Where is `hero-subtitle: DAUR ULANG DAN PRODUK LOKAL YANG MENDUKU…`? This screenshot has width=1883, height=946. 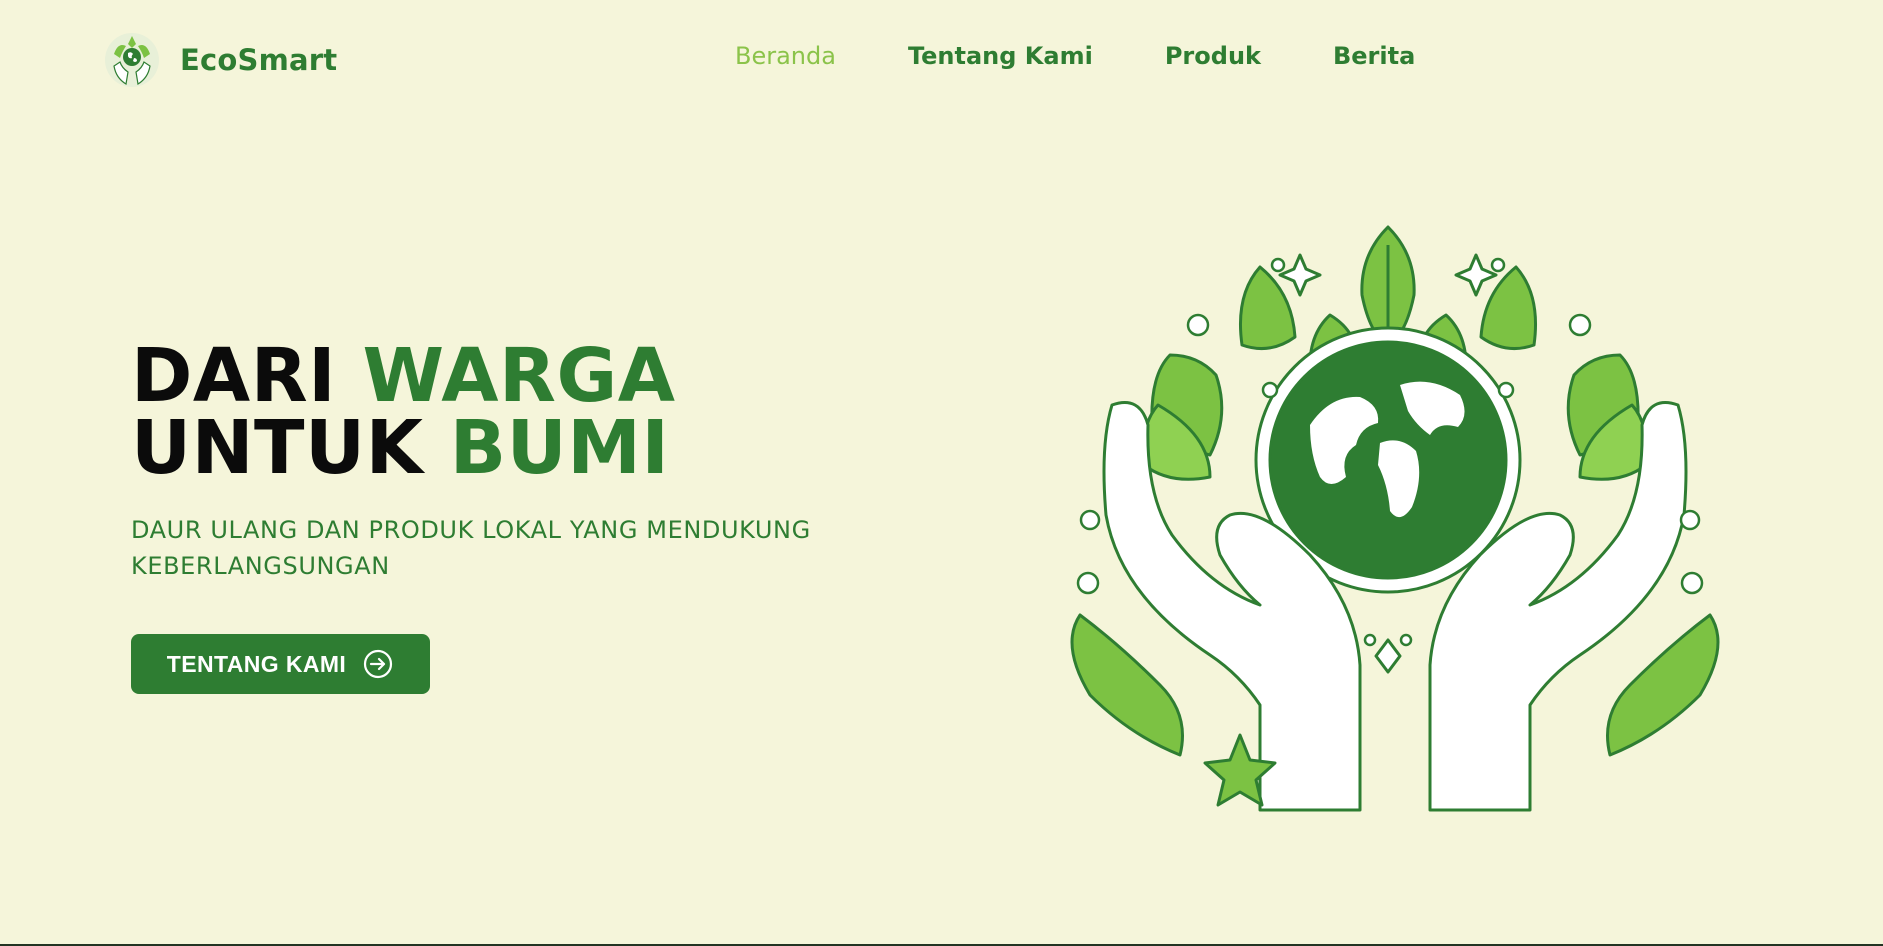
hero-subtitle: DAUR ULANG DAN PRODUK LOKAL YANG MENDUKU… is located at coordinates (471, 548).